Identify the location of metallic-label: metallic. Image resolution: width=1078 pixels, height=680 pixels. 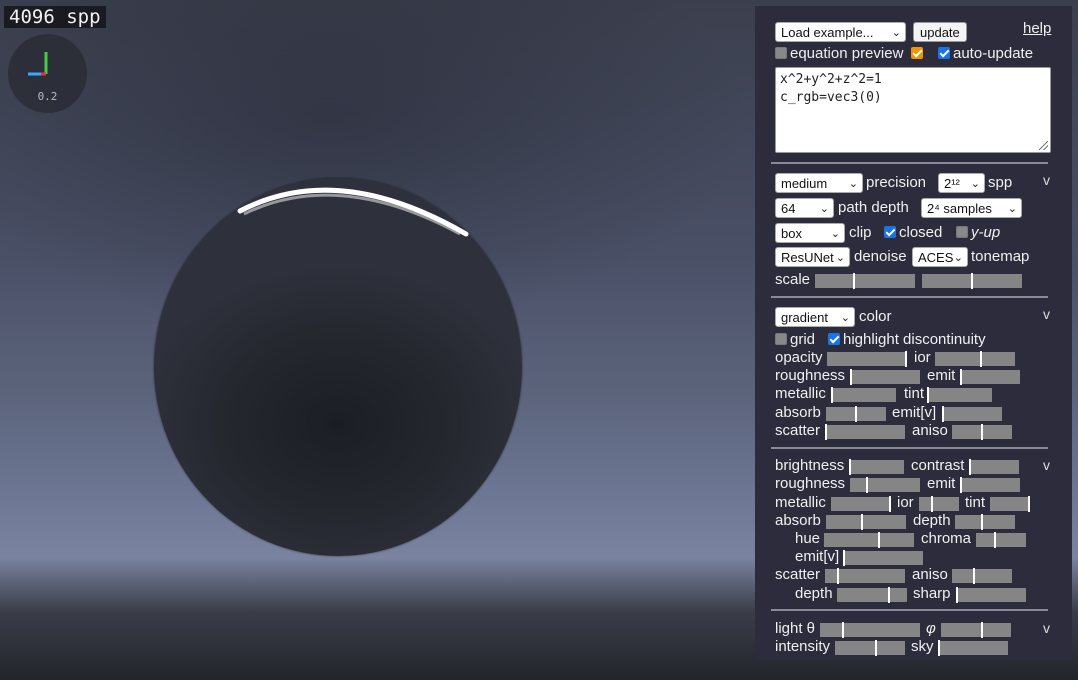
(800, 393).